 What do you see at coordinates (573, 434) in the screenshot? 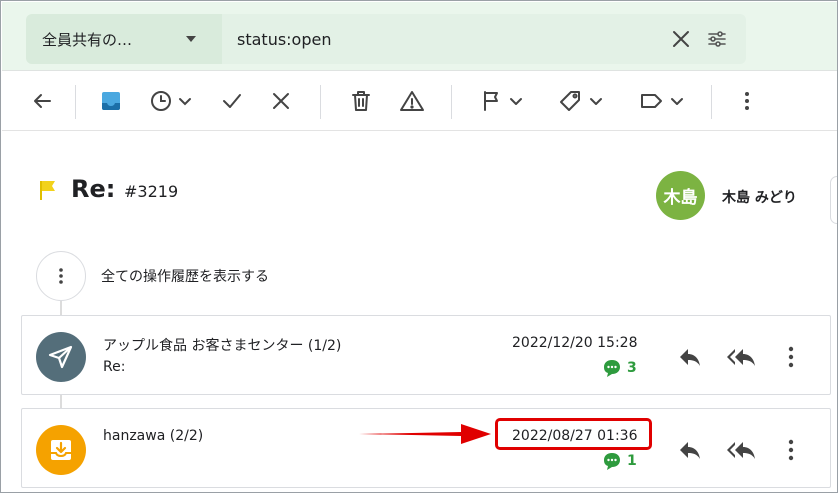
I see `annotation-highlight-box` at bounding box center [573, 434].